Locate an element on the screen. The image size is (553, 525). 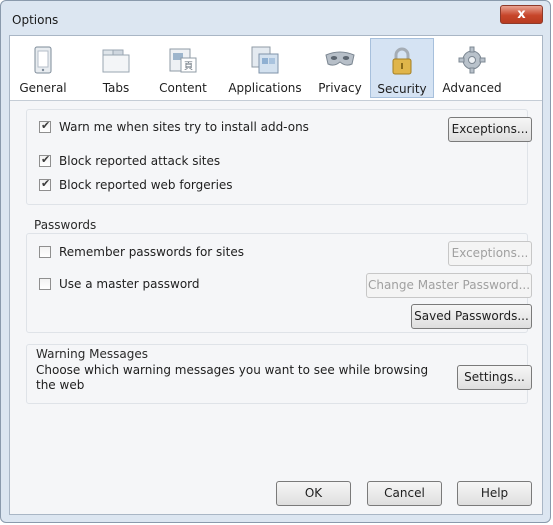
padlock-icon is located at coordinates (402, 61).